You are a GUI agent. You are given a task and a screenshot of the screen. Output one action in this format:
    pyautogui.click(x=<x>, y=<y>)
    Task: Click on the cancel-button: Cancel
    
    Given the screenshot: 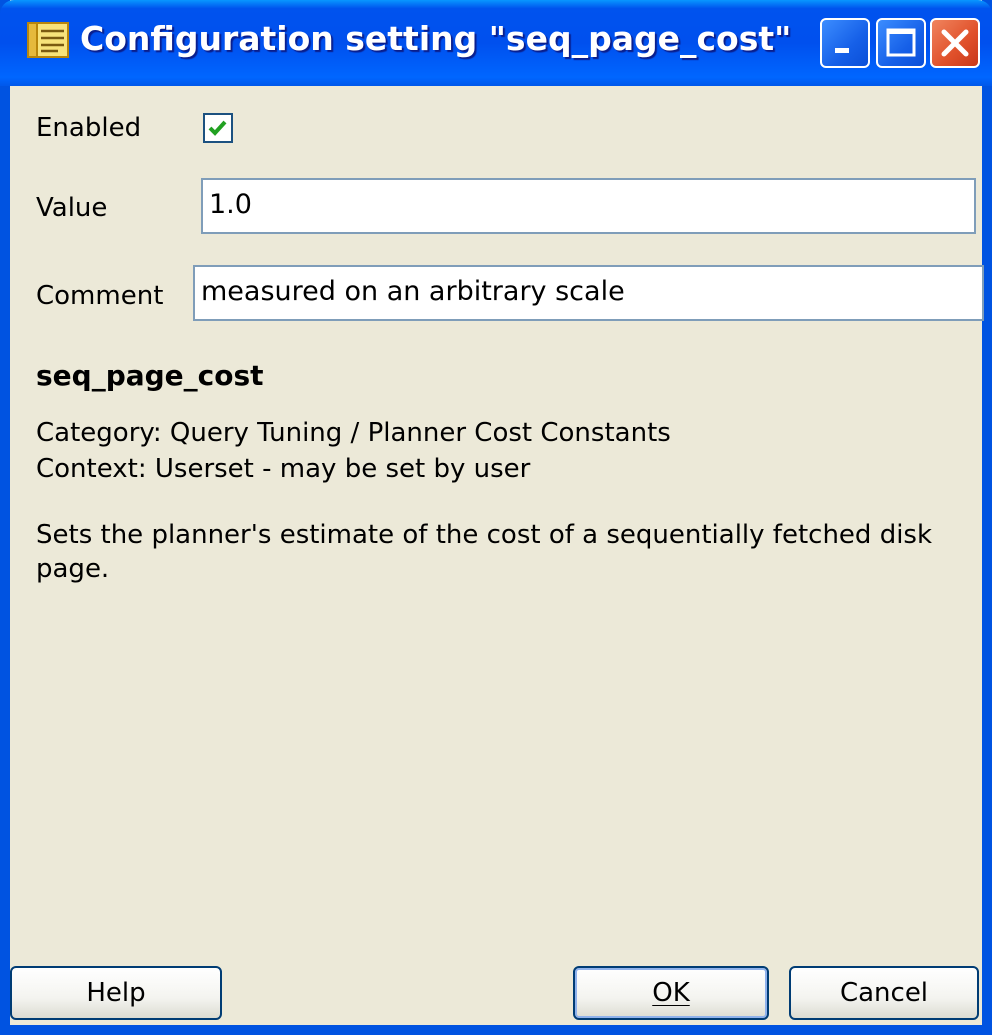 What is the action you would take?
    pyautogui.click(x=884, y=993)
    